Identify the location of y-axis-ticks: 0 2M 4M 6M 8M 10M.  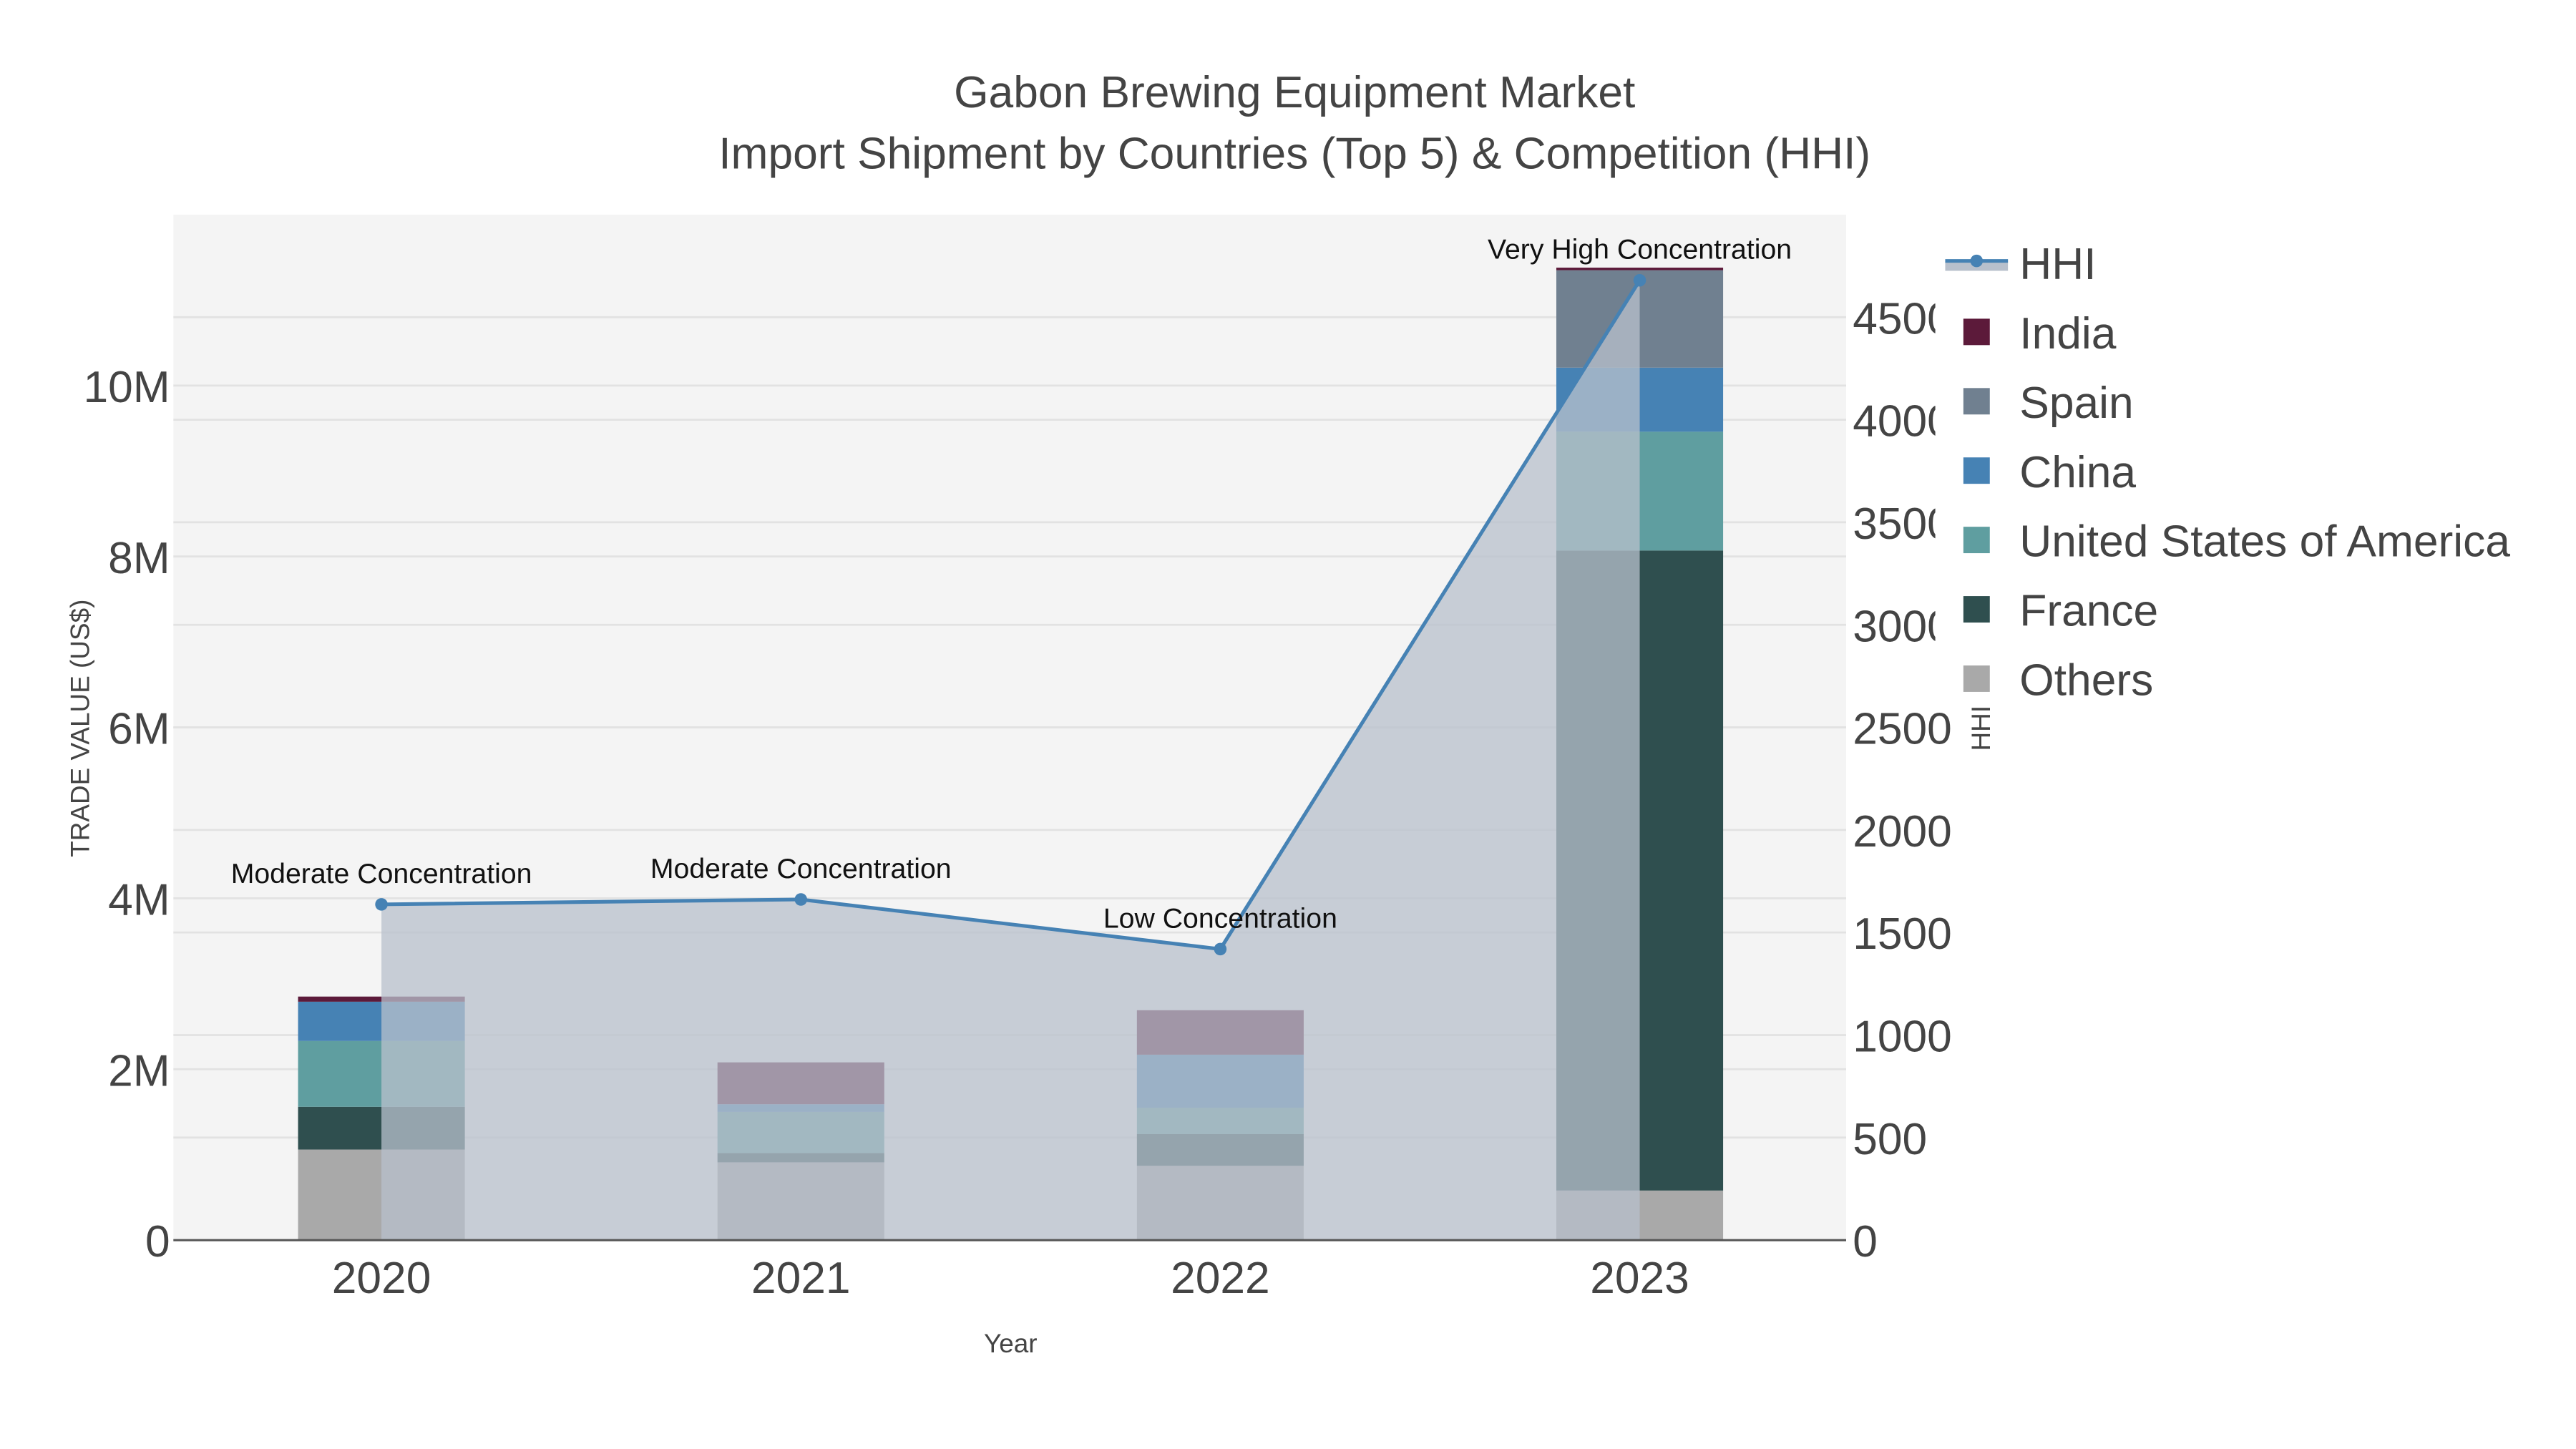
(127, 815).